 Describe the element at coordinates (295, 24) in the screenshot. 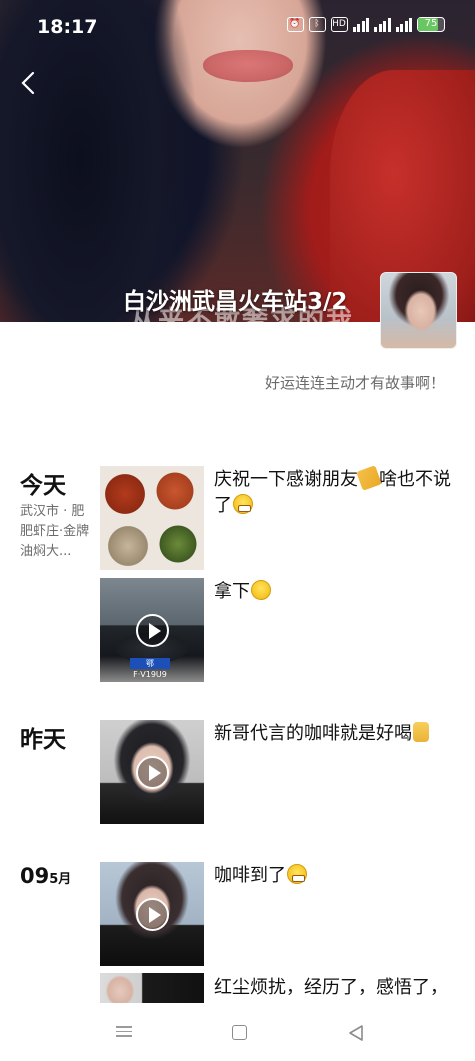

I see `alarm-icon: ⏰` at that location.